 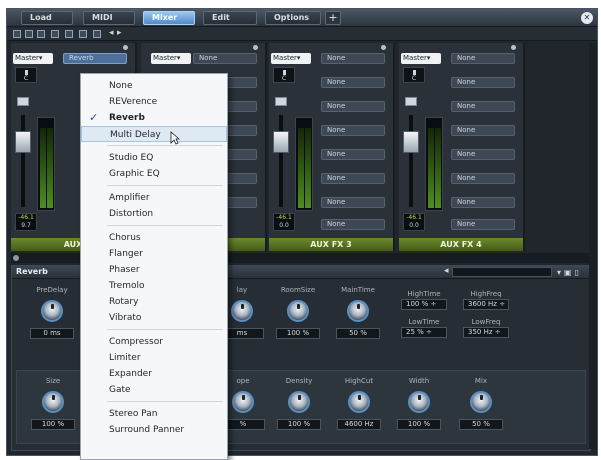 I want to click on prev-arrow-icon: ◂, so click(x=111, y=33).